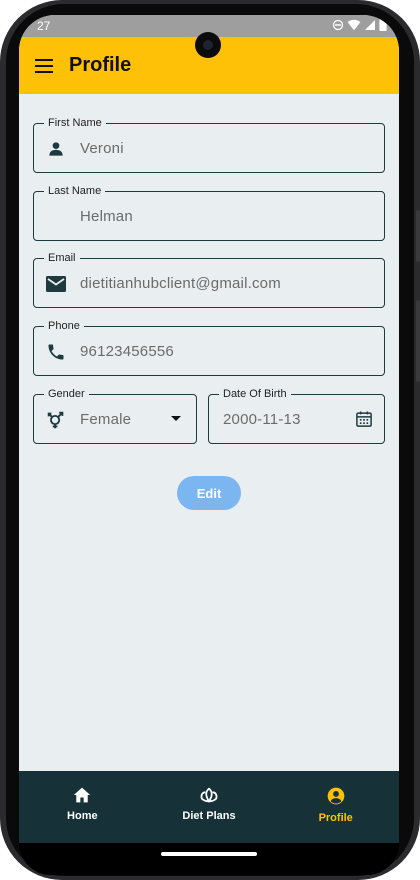 The height and width of the screenshot is (880, 420). I want to click on status-icons, so click(359, 24).